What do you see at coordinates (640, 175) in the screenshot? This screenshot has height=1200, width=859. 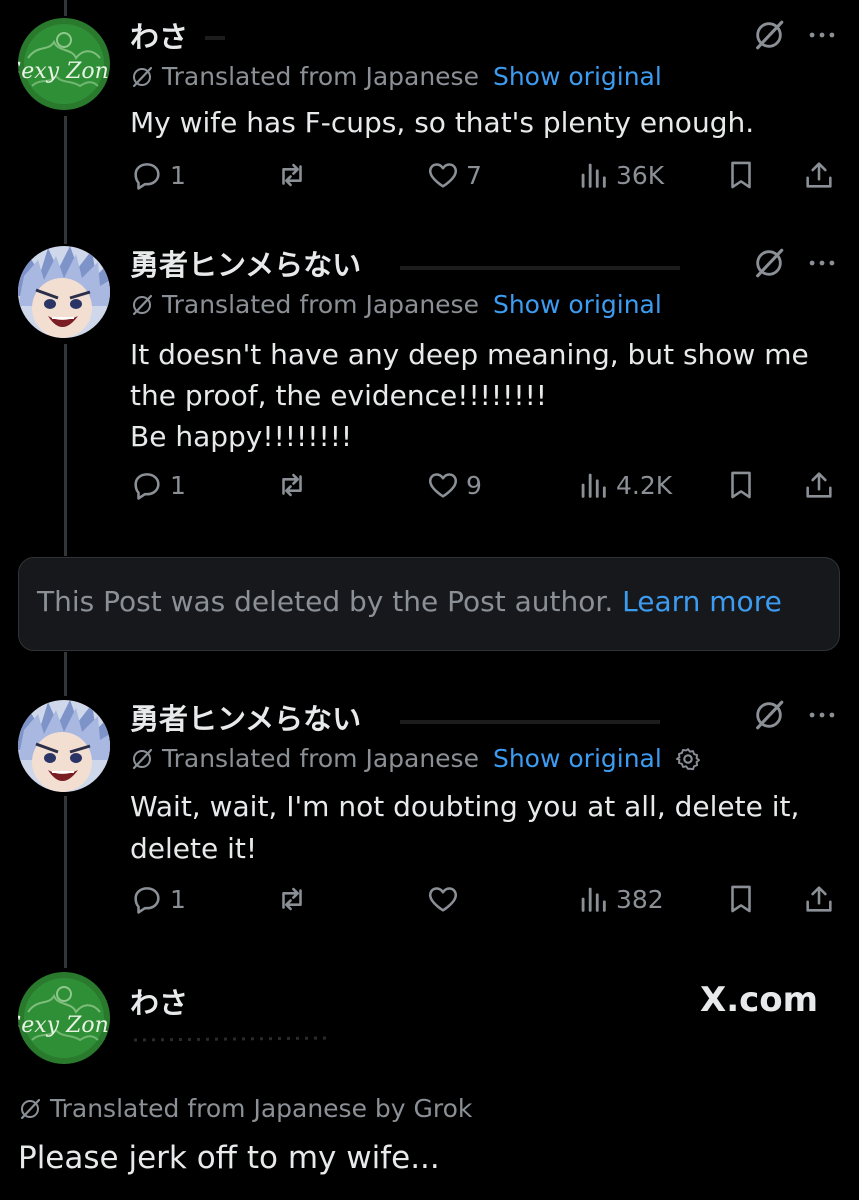 I see `views-count: 36K` at bounding box center [640, 175].